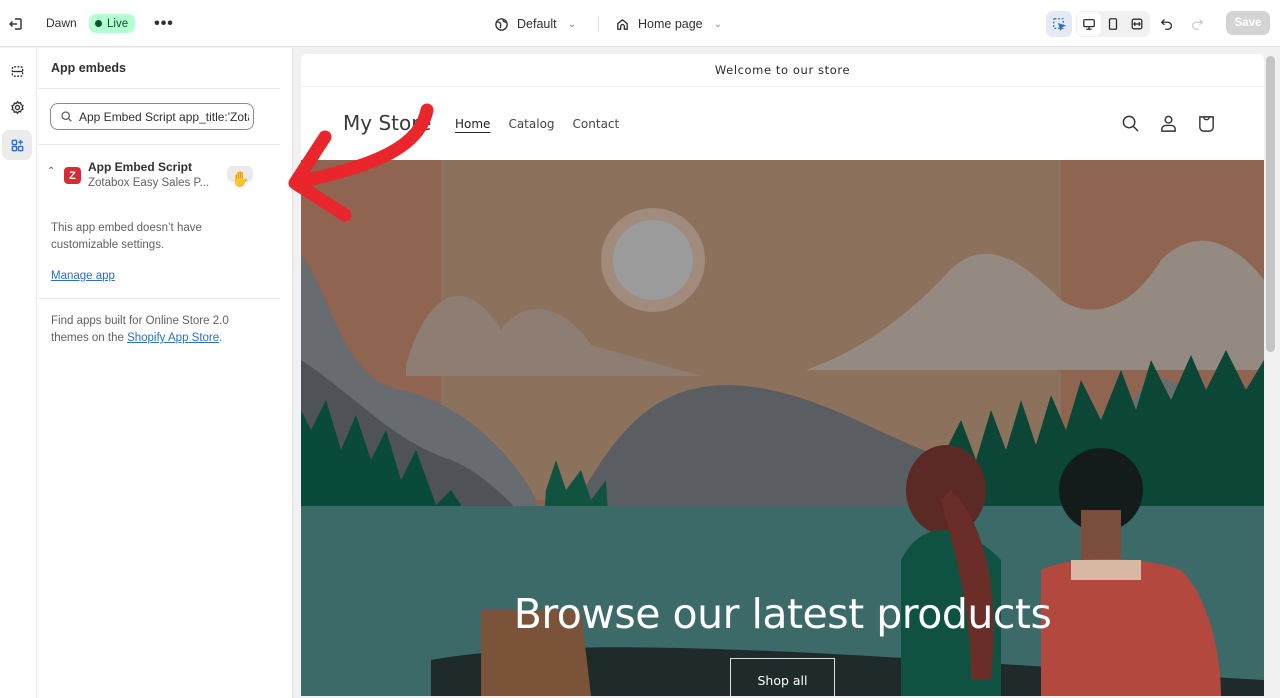 The image size is (1280, 698). I want to click on theme-name: Dawn, so click(61, 23).